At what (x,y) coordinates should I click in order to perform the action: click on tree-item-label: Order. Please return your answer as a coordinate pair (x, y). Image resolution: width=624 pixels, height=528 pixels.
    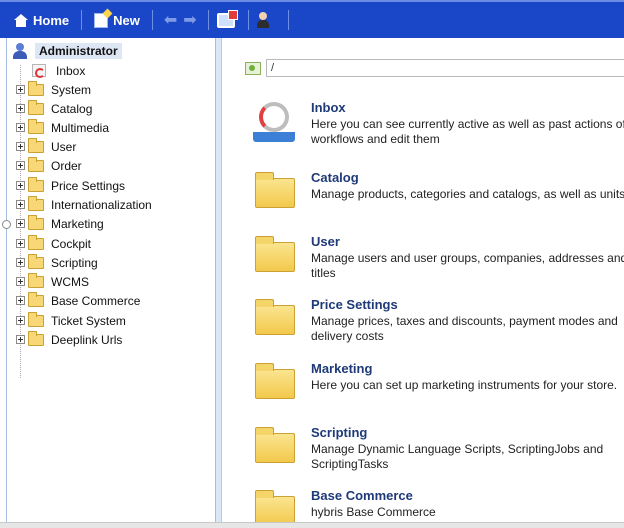
    Looking at the image, I should click on (66, 165).